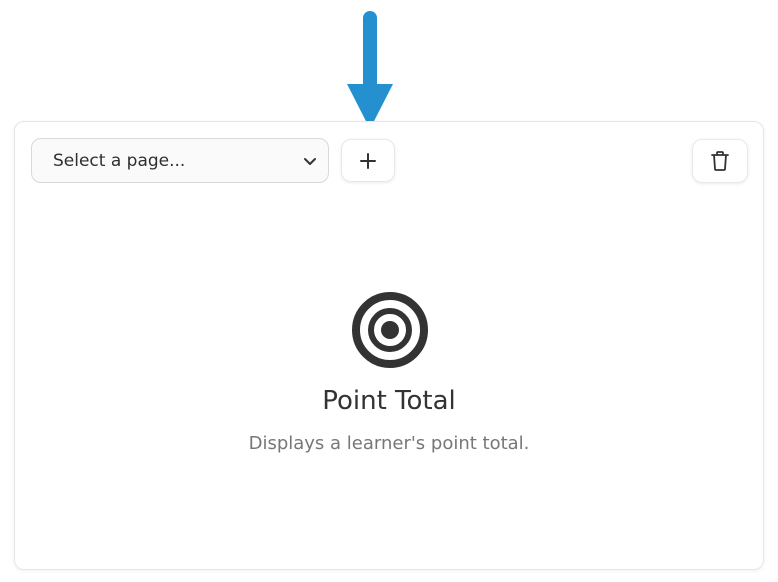 Image resolution: width=778 pixels, height=582 pixels. I want to click on widget-title: Point Total, so click(389, 401).